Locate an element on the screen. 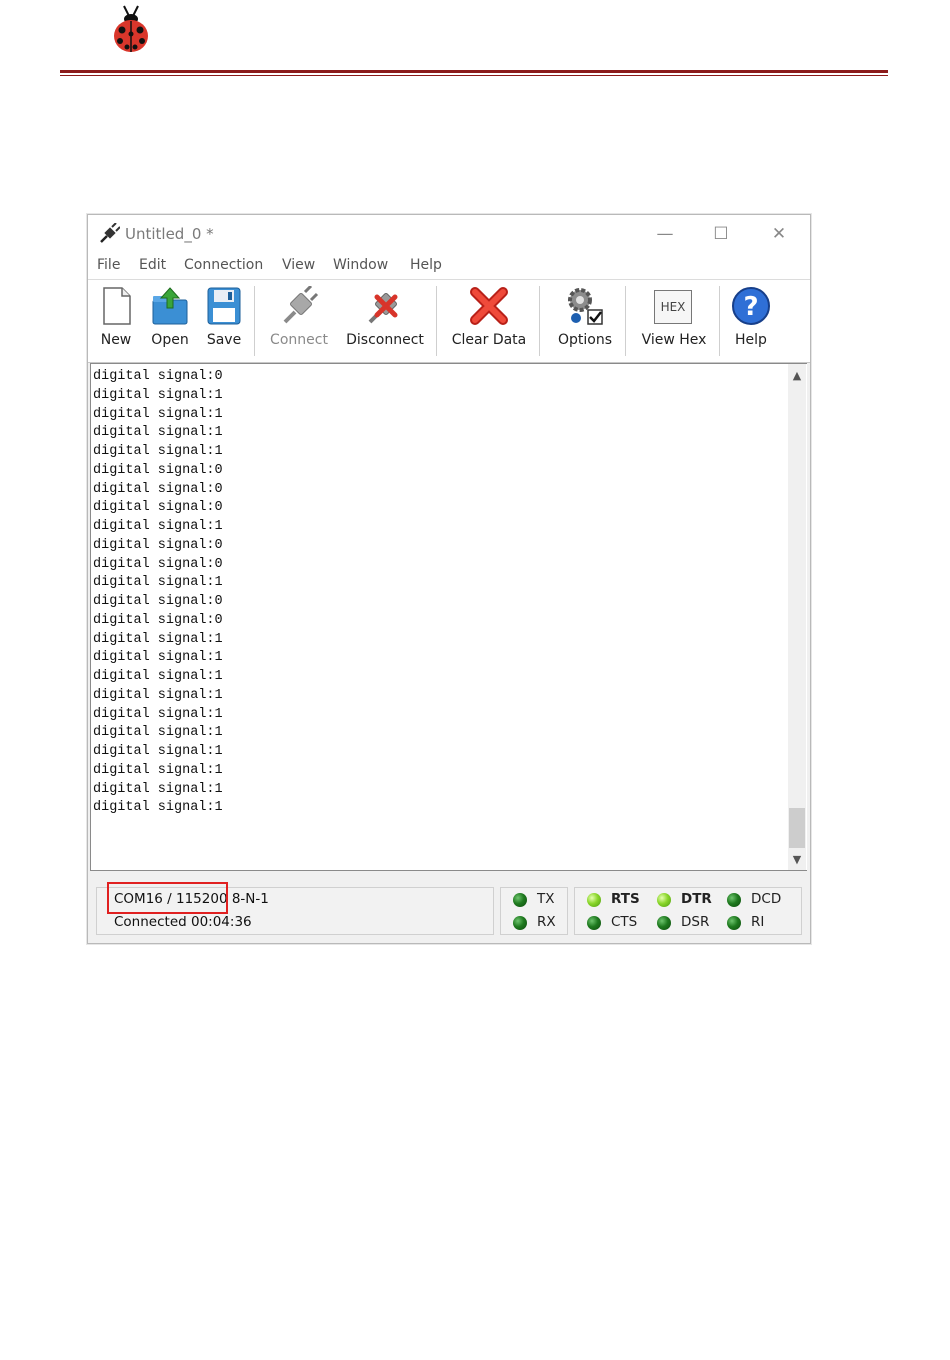 This screenshot has height=1360, width=950. connect-button: Connect is located at coordinates (299, 321).